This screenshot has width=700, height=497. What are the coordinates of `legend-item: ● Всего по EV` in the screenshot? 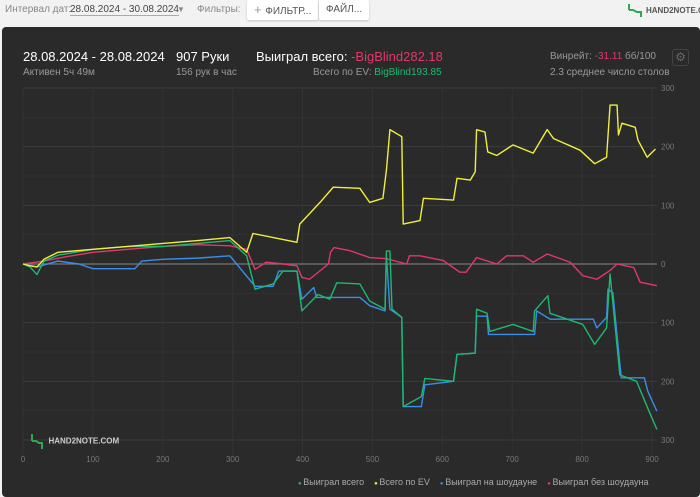 It's located at (402, 482).